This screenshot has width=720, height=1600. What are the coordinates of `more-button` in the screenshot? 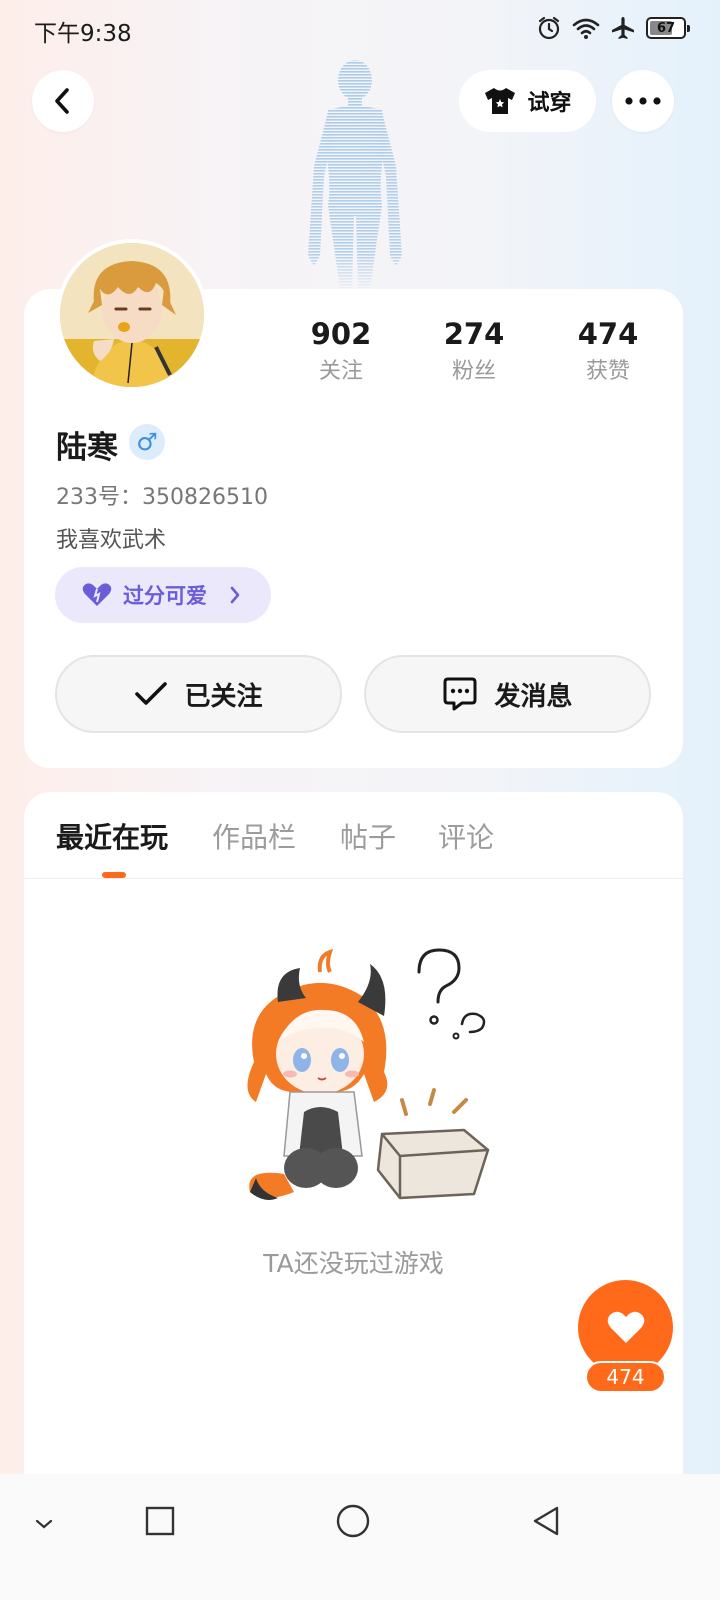 It's located at (643, 101).